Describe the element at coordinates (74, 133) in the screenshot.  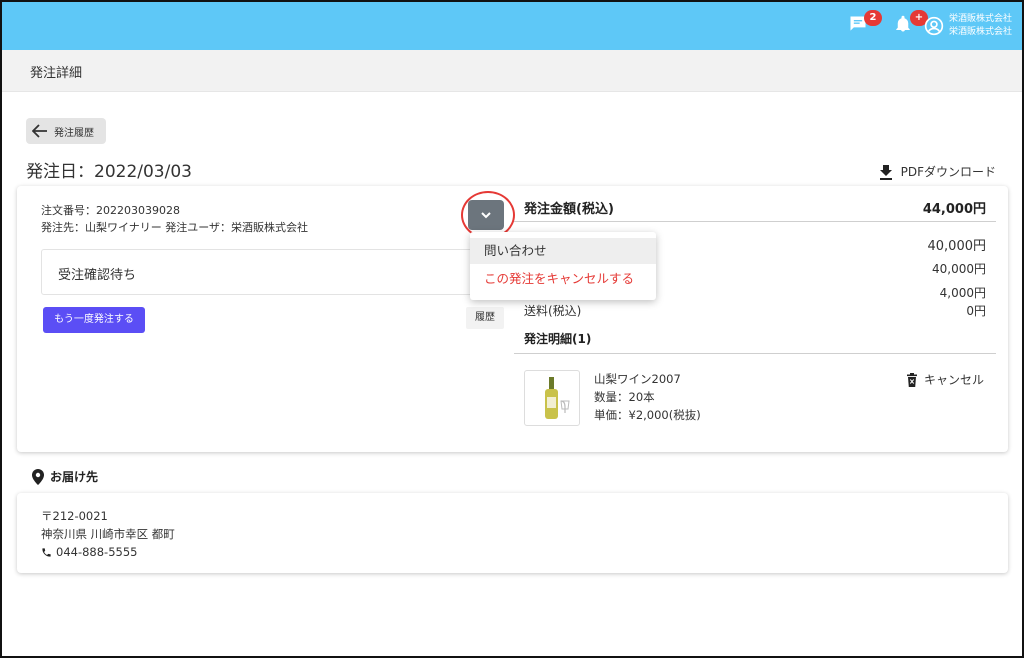
I see `back-button-label: 発注履歴` at that location.